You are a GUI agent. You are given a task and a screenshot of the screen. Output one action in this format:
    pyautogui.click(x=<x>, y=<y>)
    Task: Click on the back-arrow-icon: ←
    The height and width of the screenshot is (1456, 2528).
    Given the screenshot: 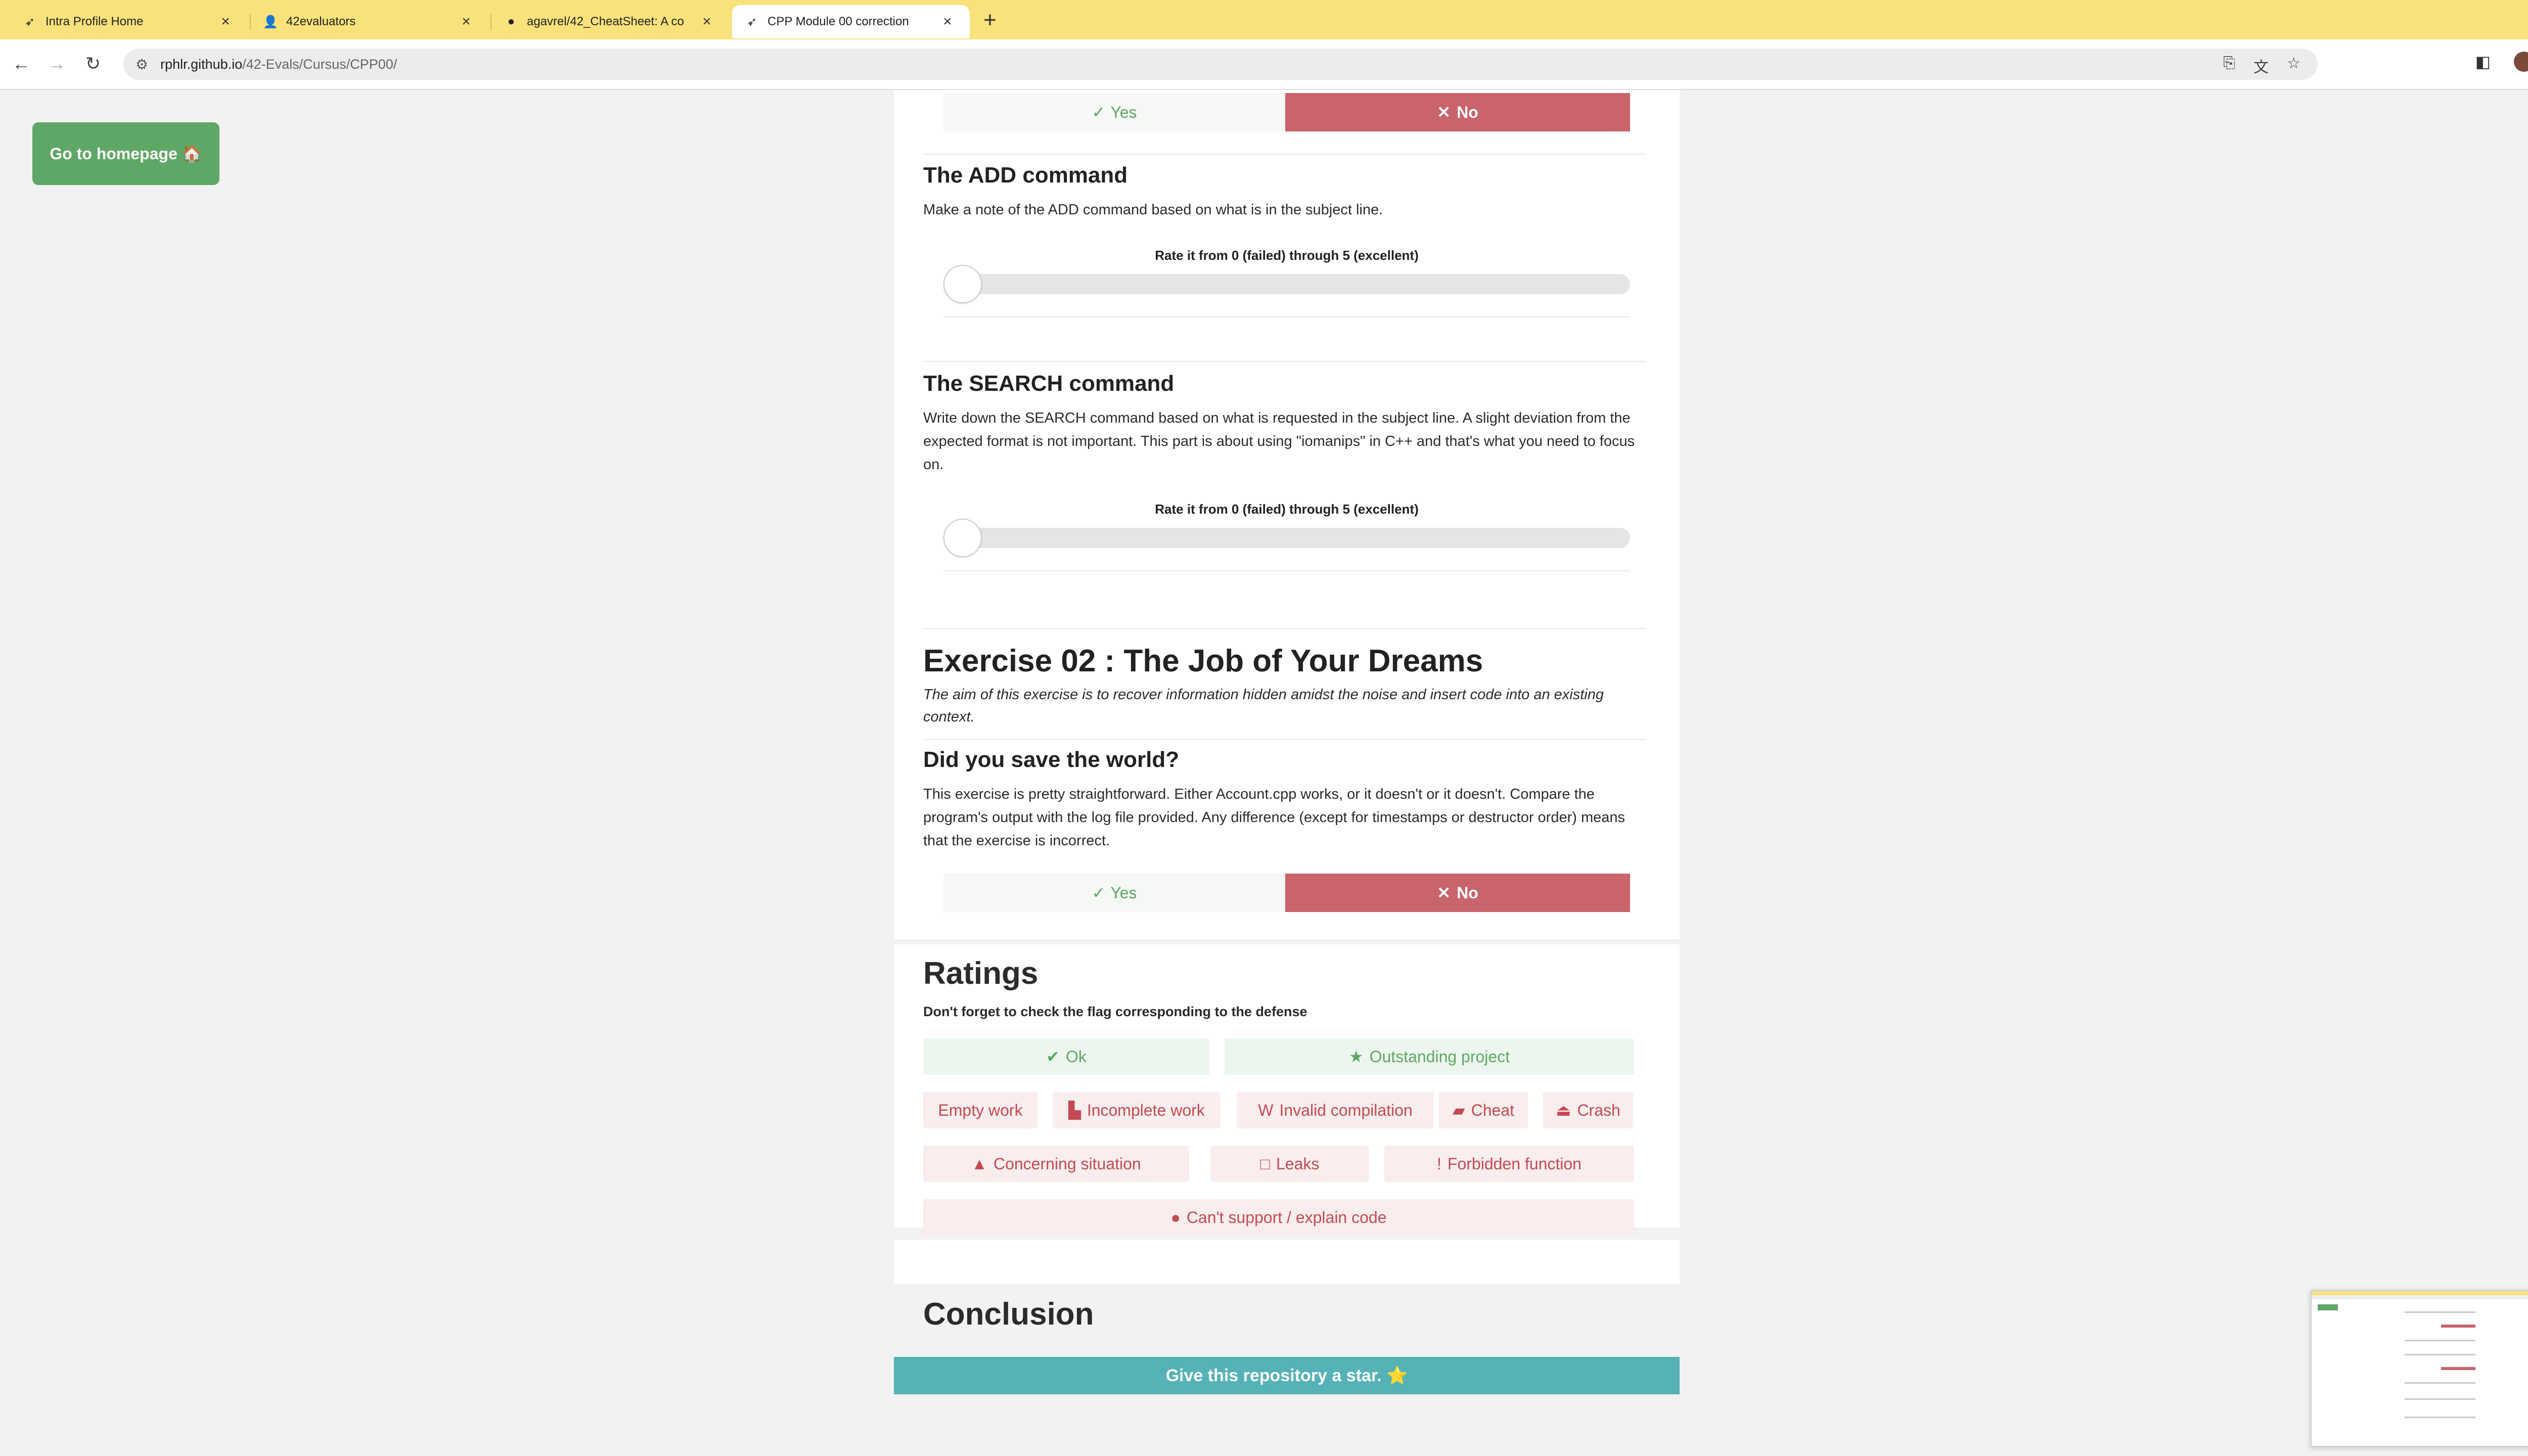 What is the action you would take?
    pyautogui.click(x=21, y=64)
    